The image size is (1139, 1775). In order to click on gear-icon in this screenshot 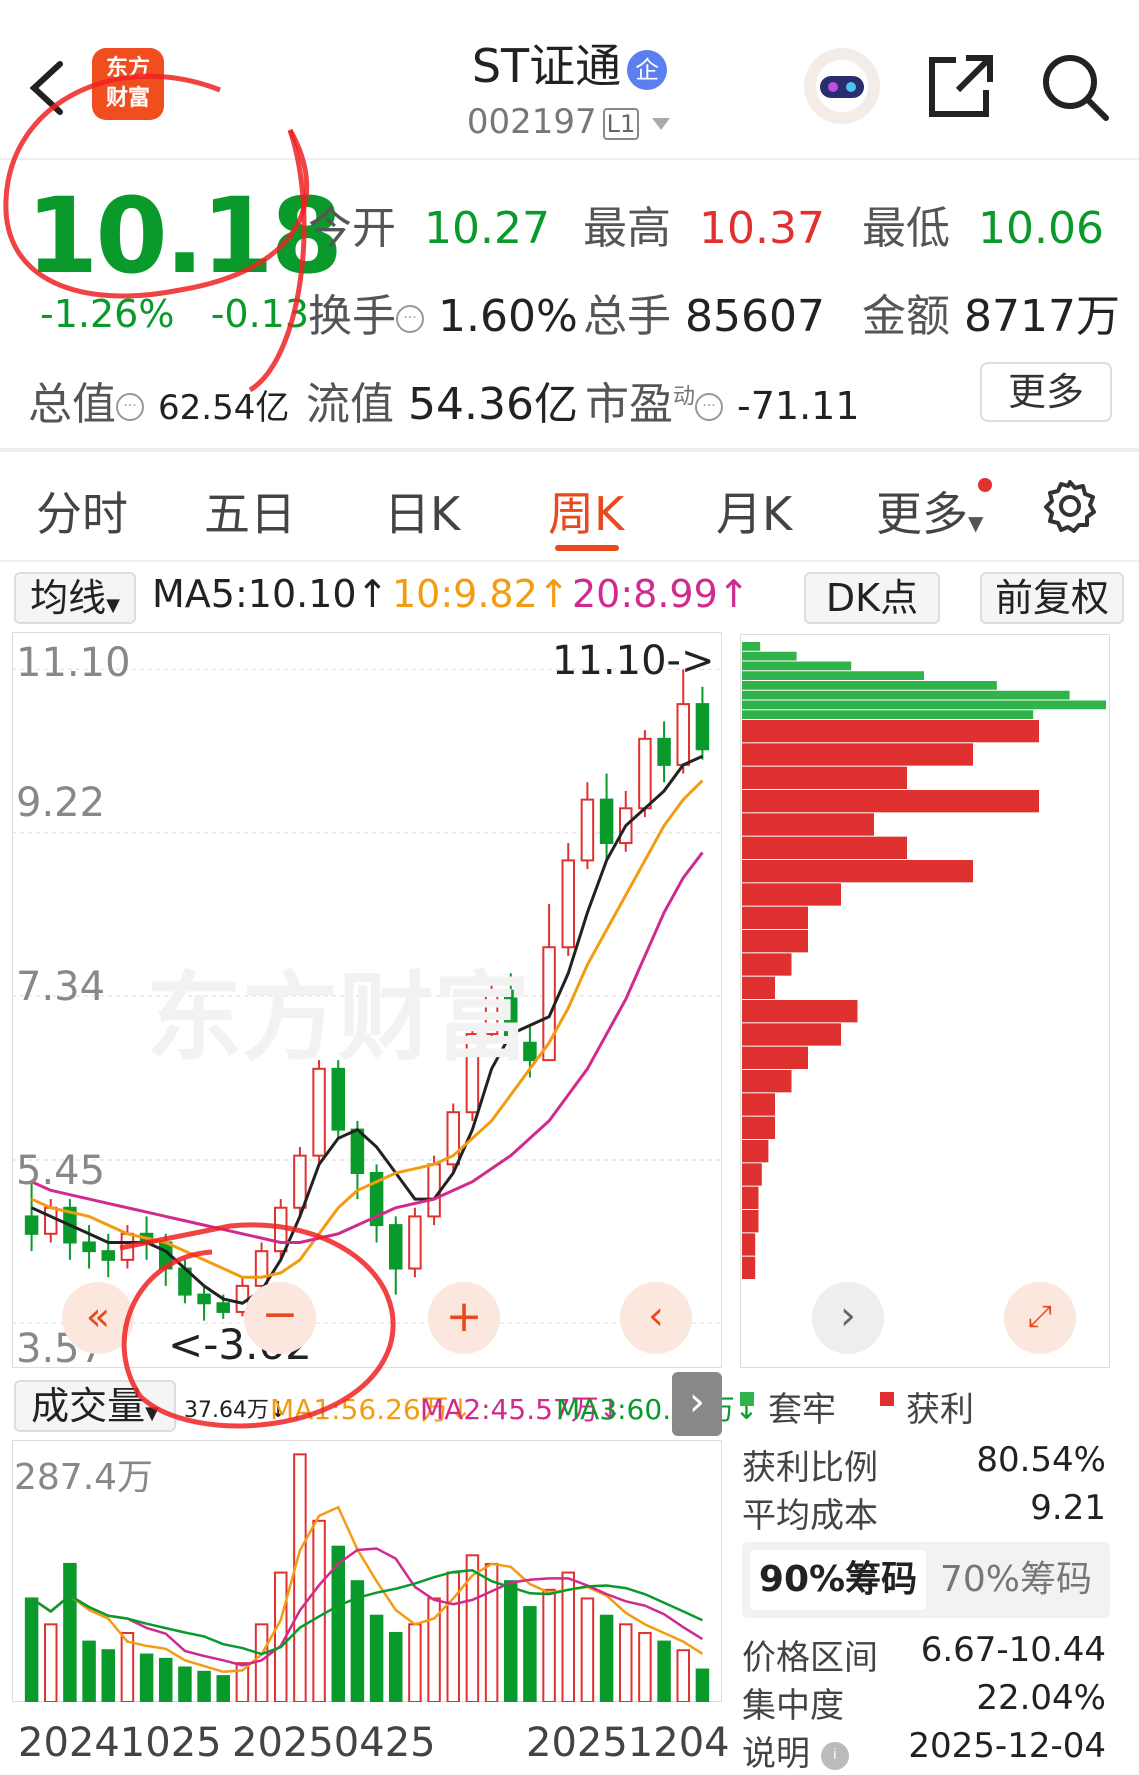, I will do `click(1070, 506)`.